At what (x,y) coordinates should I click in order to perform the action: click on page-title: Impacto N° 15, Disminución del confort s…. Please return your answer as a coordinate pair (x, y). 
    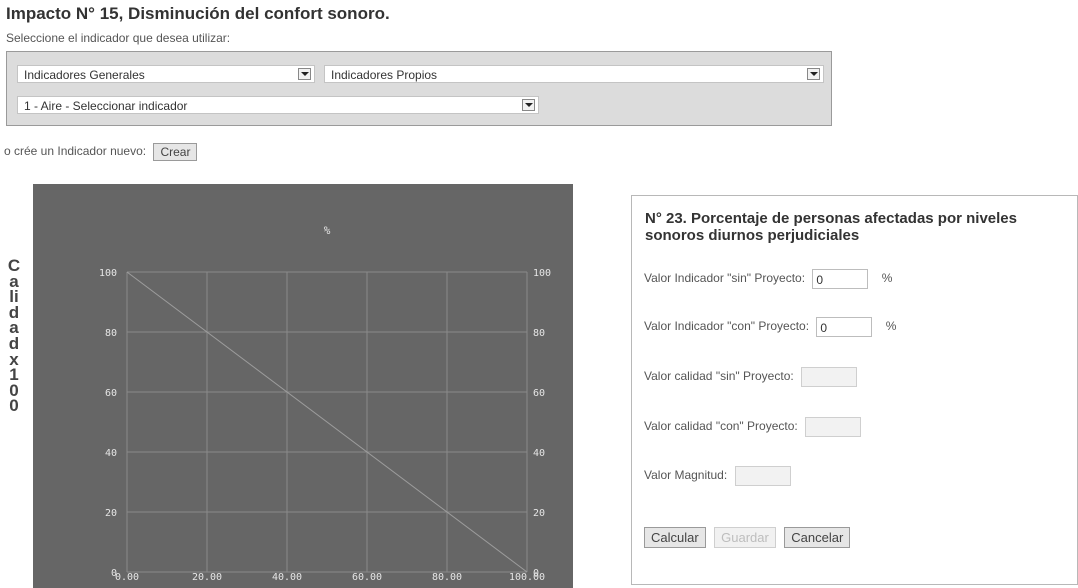
    Looking at the image, I should click on (198, 13).